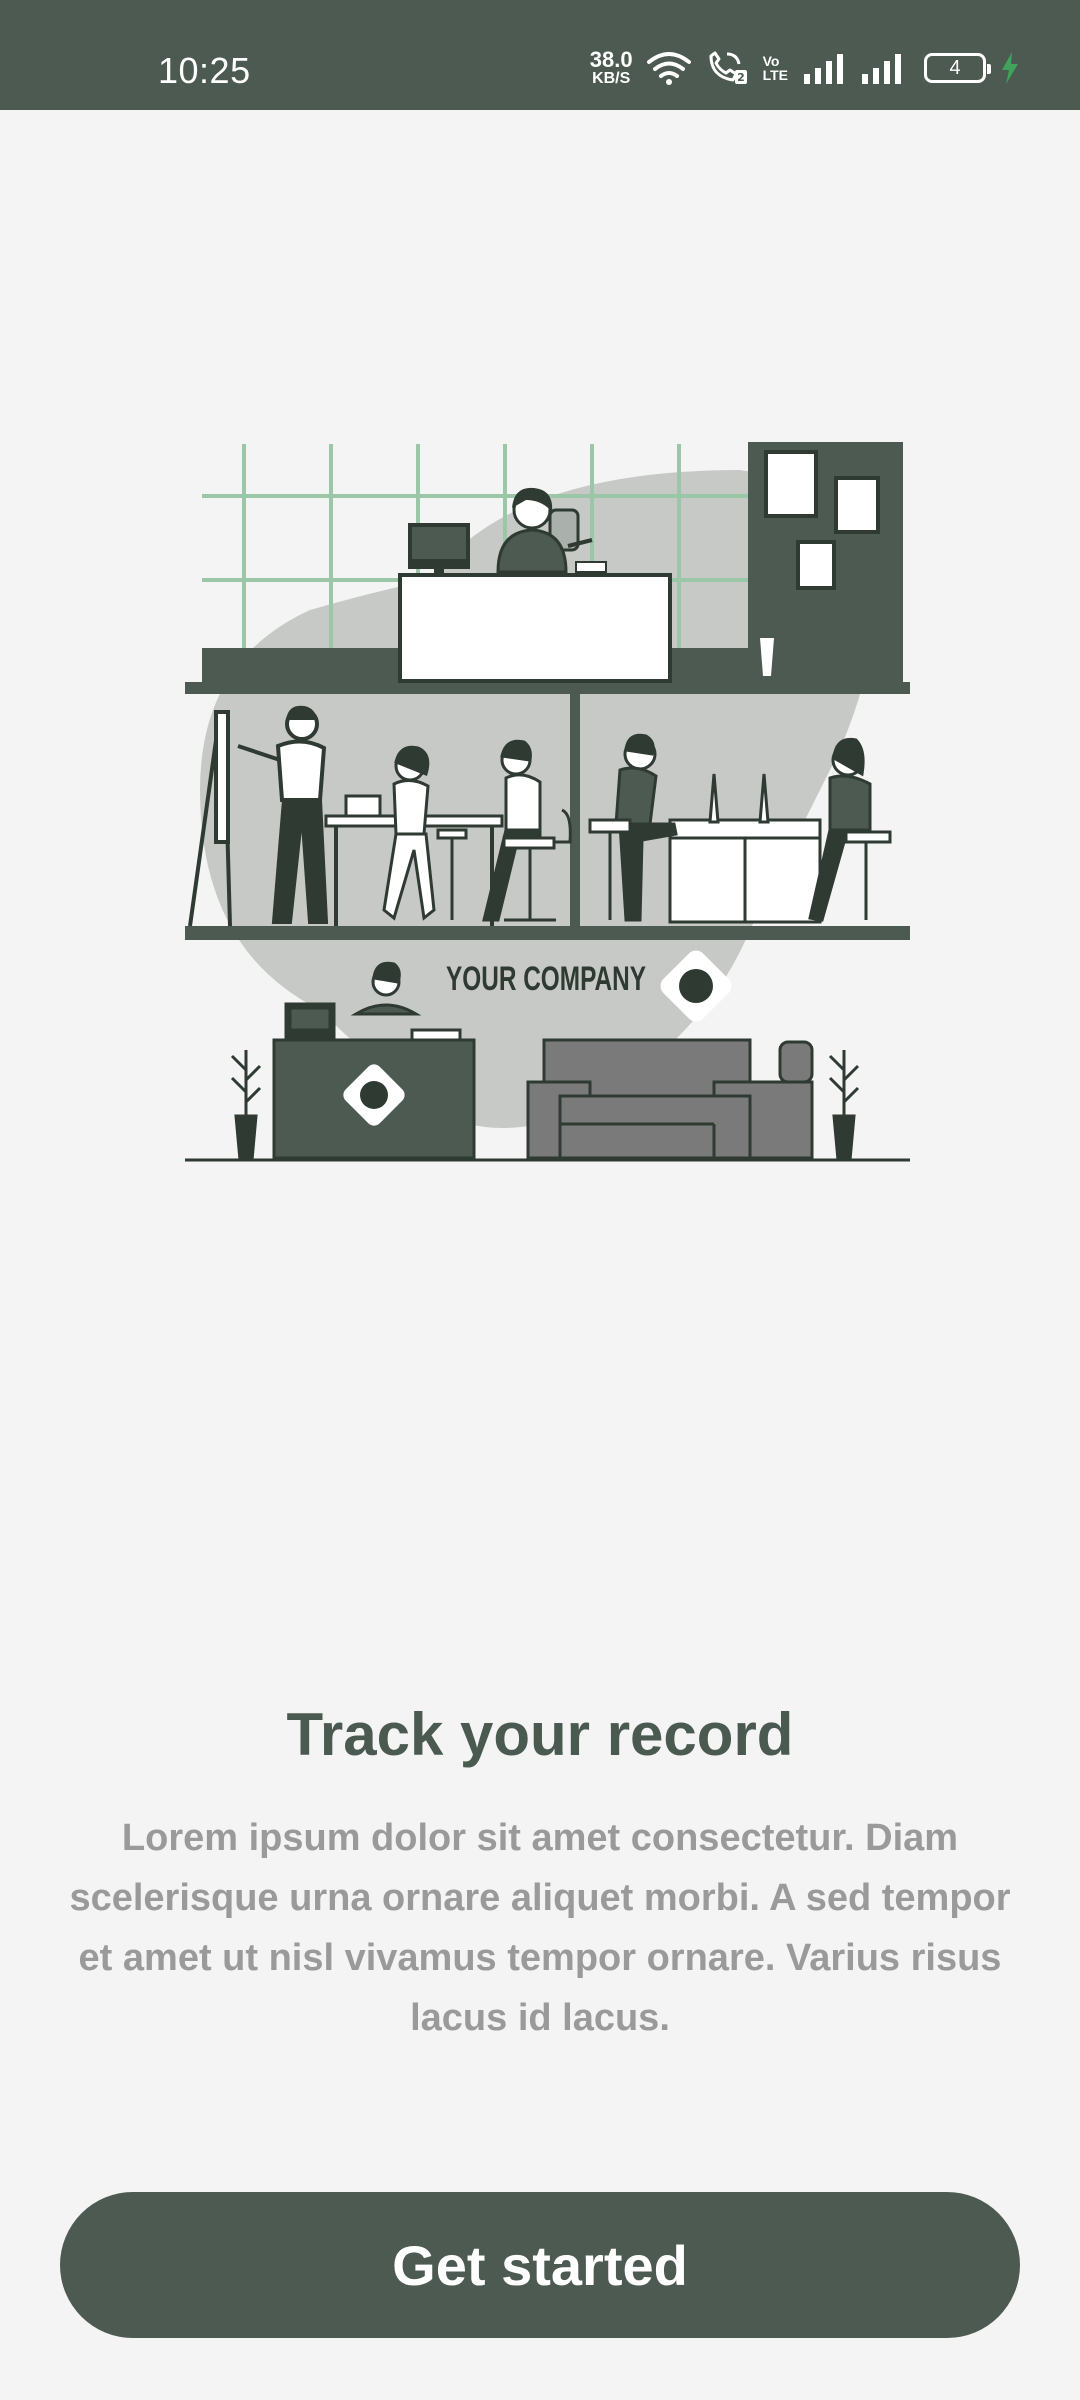 The height and width of the screenshot is (2400, 1080). Describe the element at coordinates (540, 55) in the screenshot. I see `status-bar: 10:25 38.0 KB/S 2 Vo LTE 4` at that location.